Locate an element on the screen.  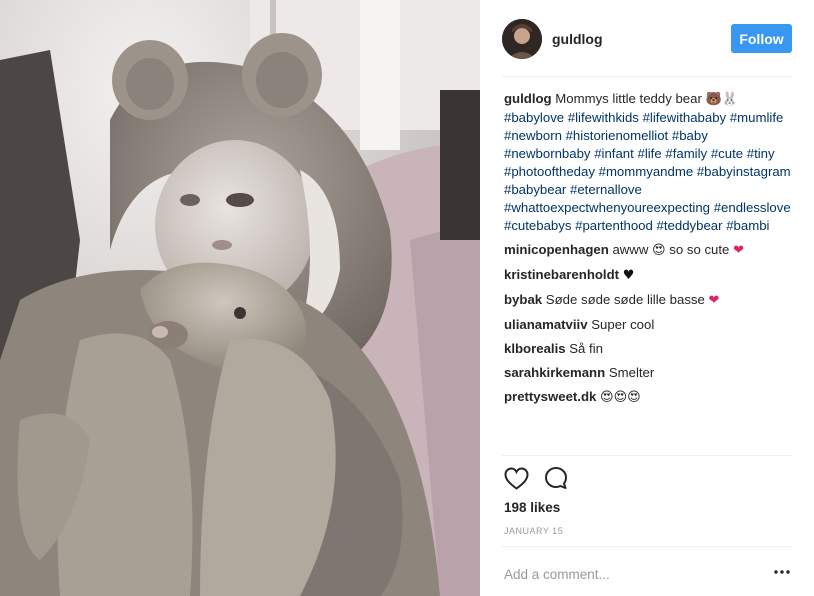
hashtag-link: #endlesslove is located at coordinates (752, 207).